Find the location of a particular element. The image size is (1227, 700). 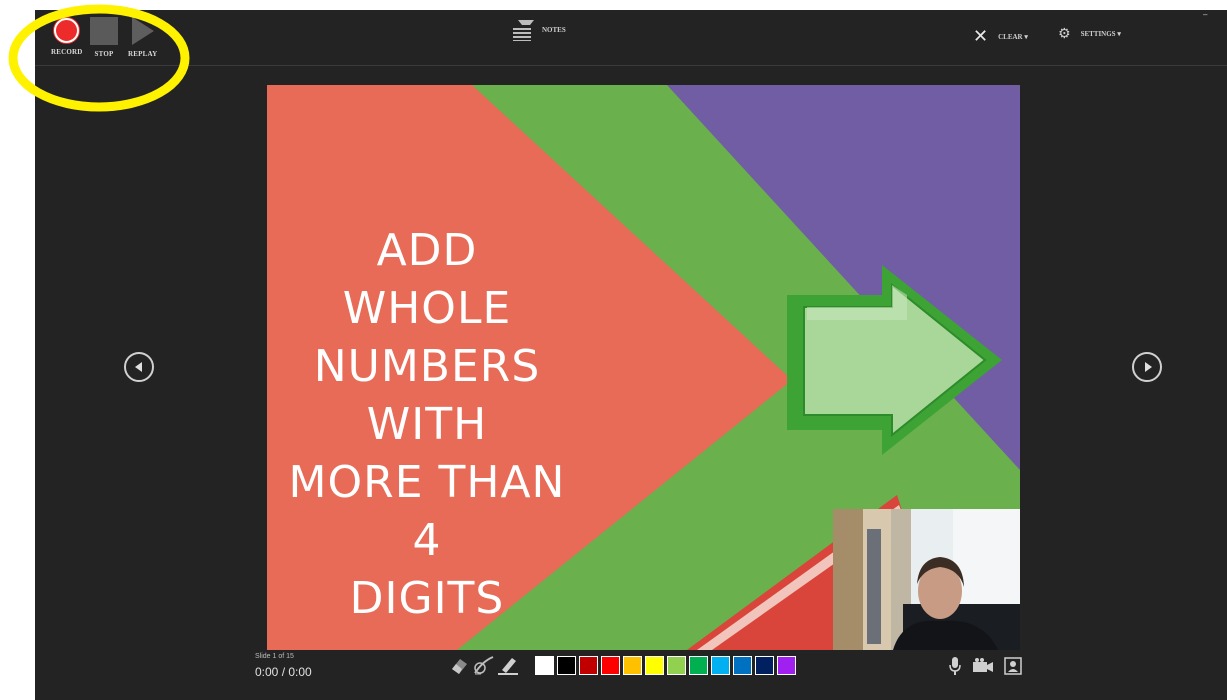

notes-icon is located at coordinates (523, 30).